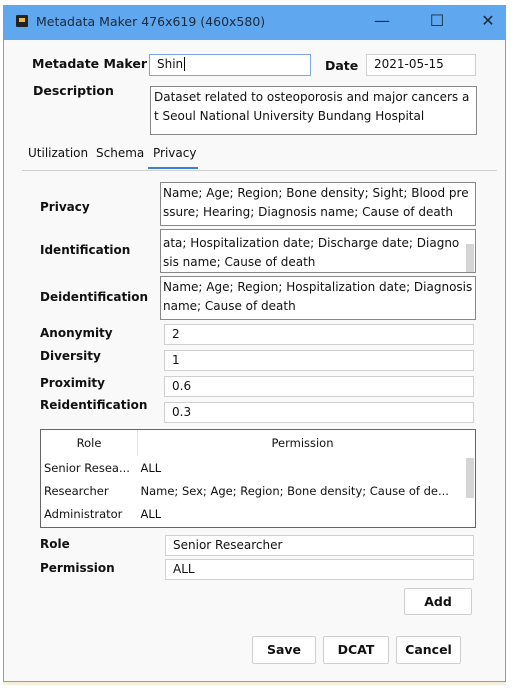  I want to click on app-icon, so click(22, 21).